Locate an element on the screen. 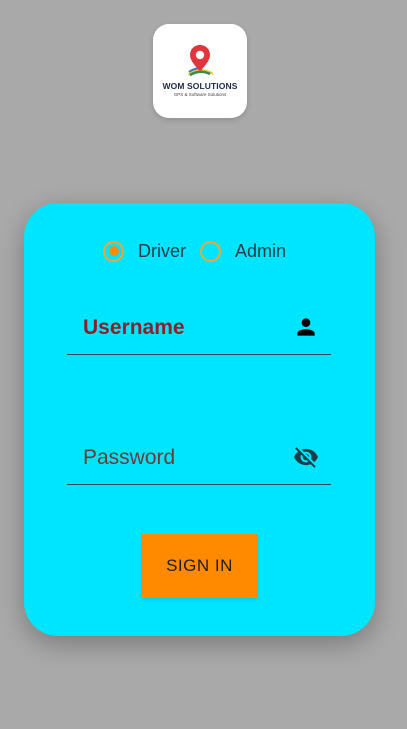 This screenshot has width=407, height=729. radio-admin: Admin is located at coordinates (243, 251).